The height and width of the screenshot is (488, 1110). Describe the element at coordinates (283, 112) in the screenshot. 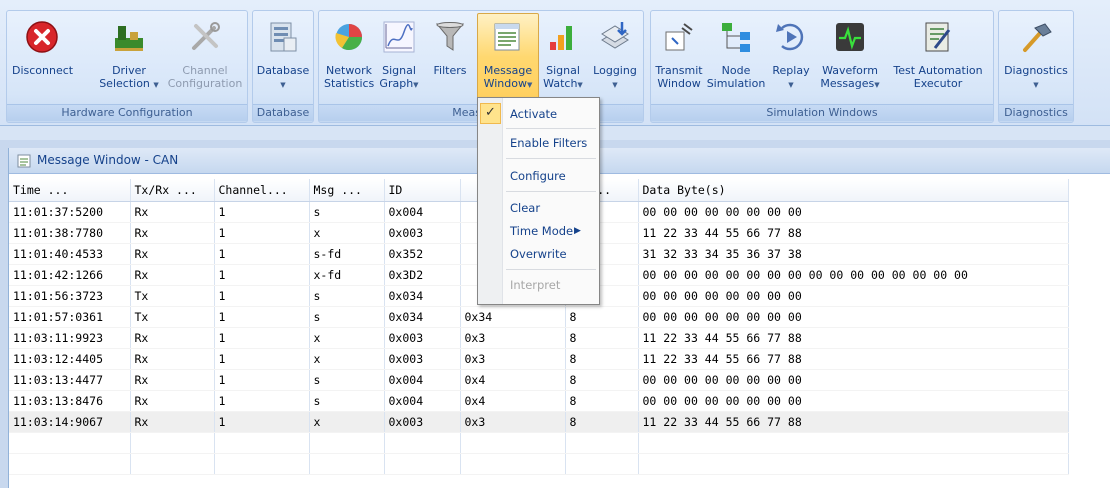

I see `group-label-database: Database` at that location.